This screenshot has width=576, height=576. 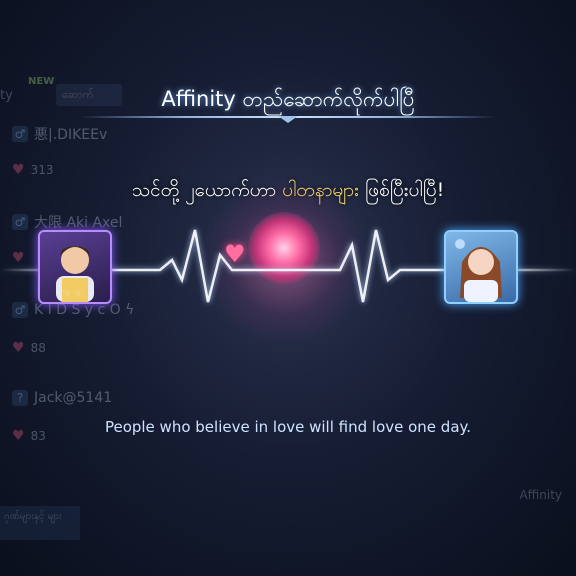 I want to click on player-name: 悪|.DIKEEv, so click(x=71, y=135).